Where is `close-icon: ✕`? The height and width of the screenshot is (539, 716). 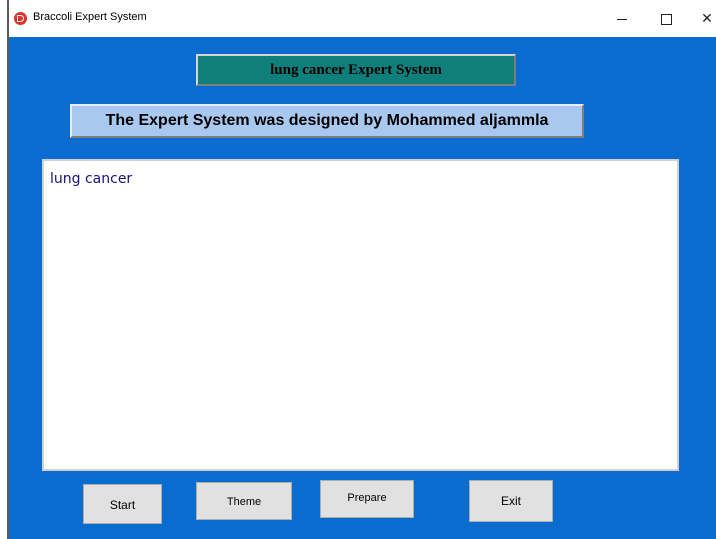
close-icon: ✕ is located at coordinates (707, 18).